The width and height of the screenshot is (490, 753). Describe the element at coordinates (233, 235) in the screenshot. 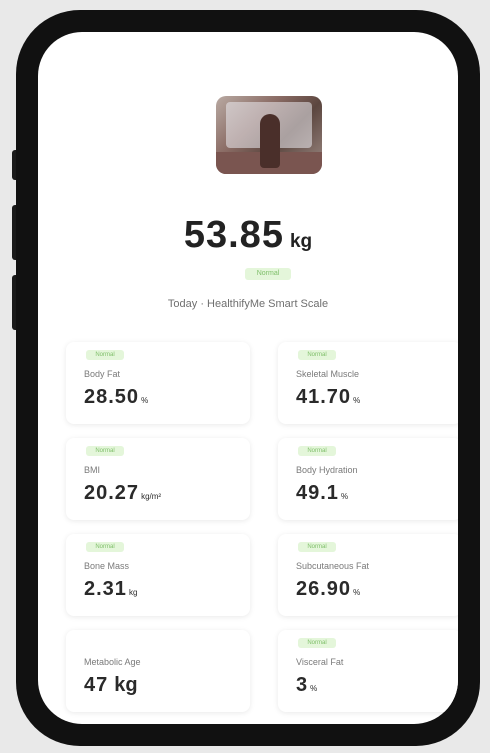

I see `weight-value: 53.85` at that location.